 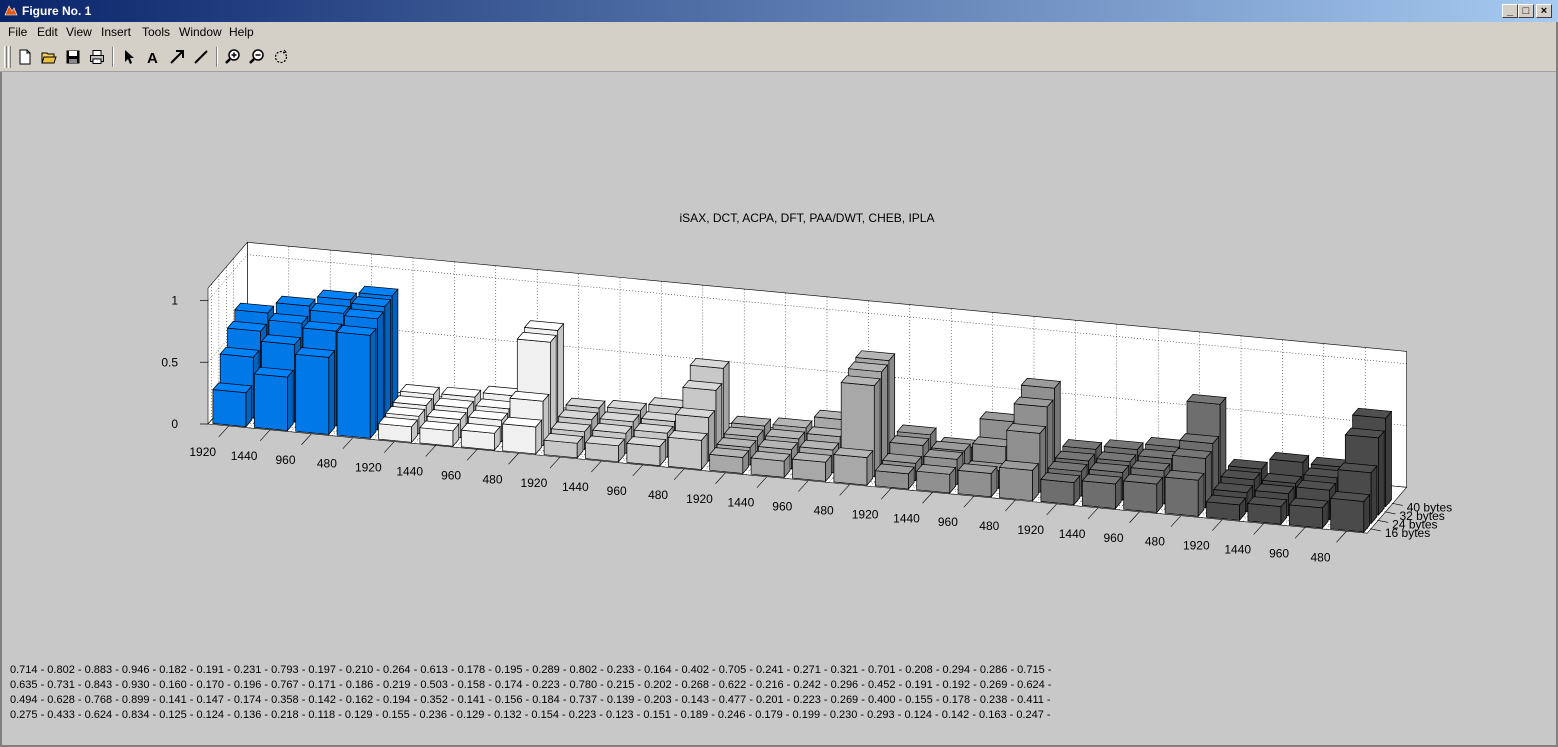 I want to click on menu-view: View, so click(x=79, y=32).